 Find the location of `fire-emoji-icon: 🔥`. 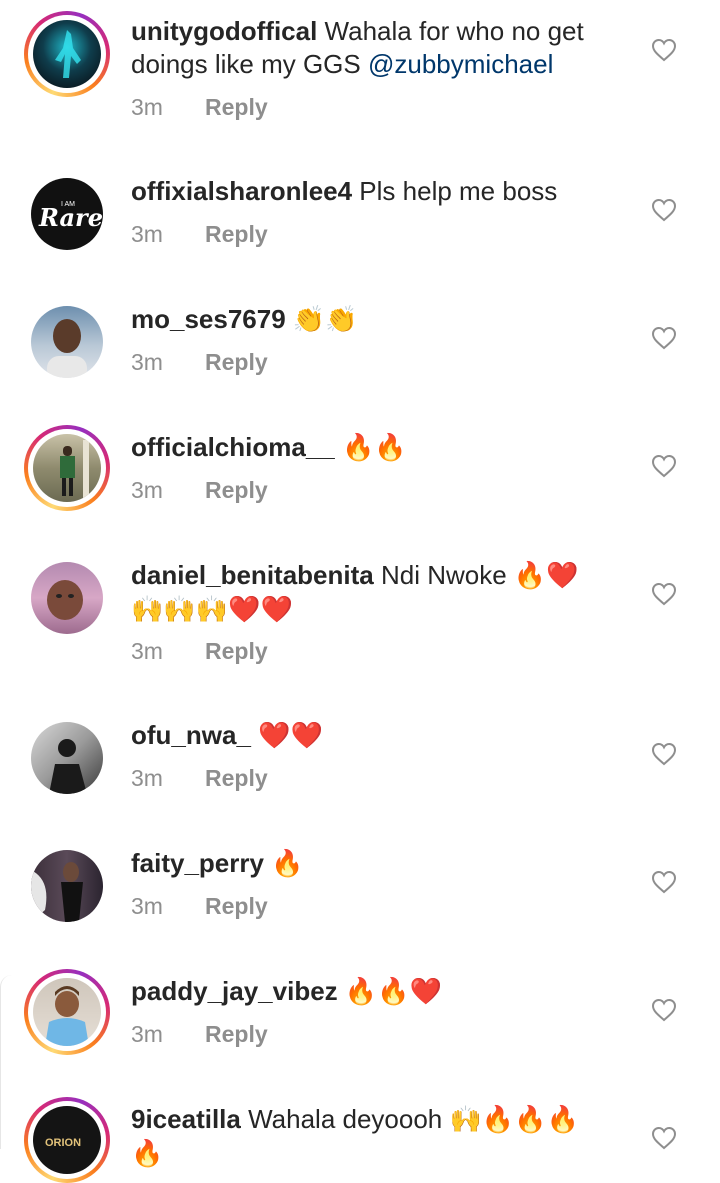

fire-emoji-icon: 🔥 is located at coordinates (287, 864).